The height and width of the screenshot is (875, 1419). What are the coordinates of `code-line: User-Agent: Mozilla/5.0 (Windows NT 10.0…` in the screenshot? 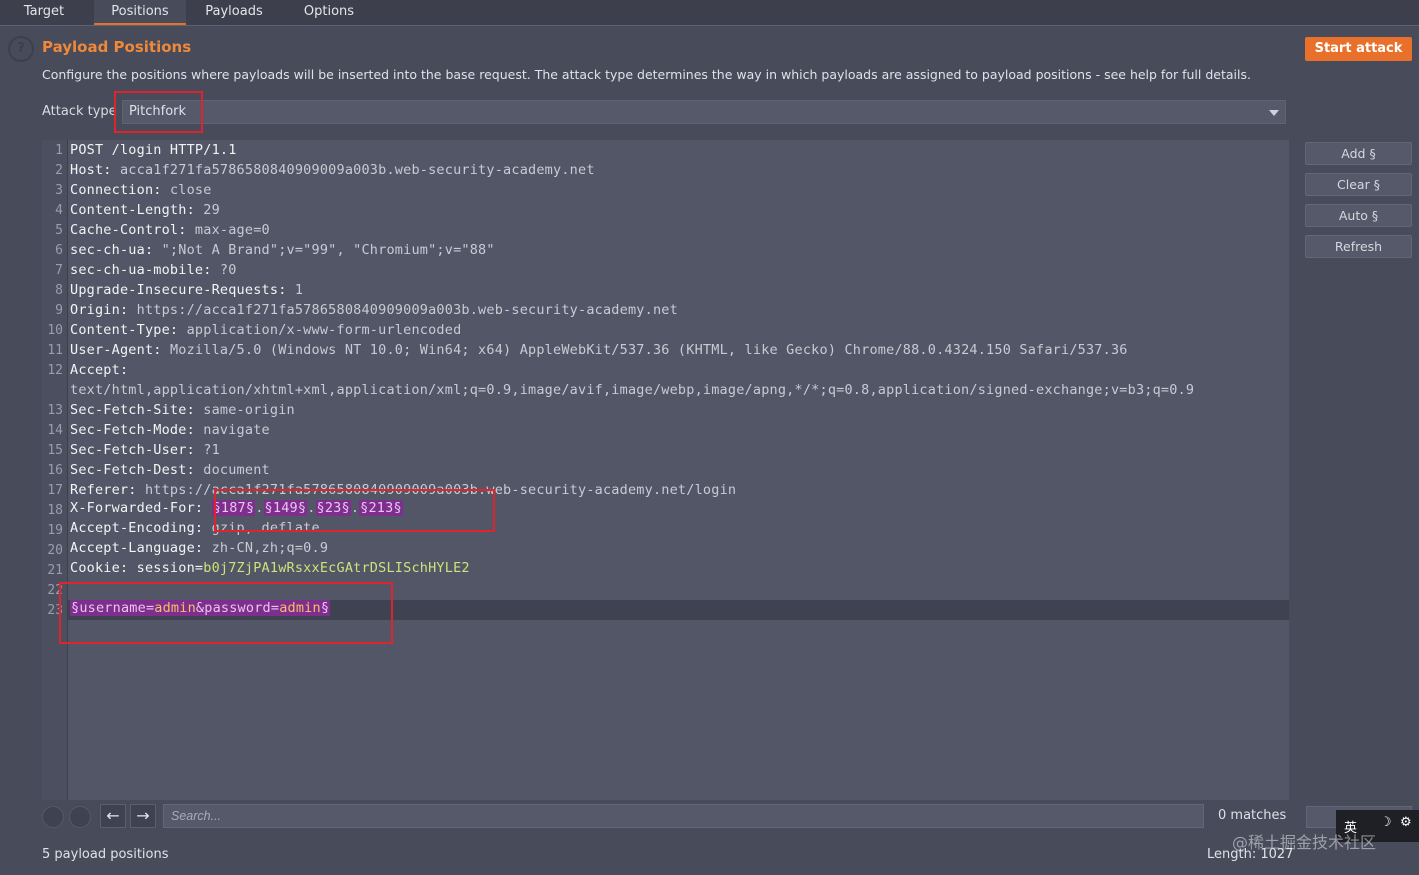 It's located at (599, 350).